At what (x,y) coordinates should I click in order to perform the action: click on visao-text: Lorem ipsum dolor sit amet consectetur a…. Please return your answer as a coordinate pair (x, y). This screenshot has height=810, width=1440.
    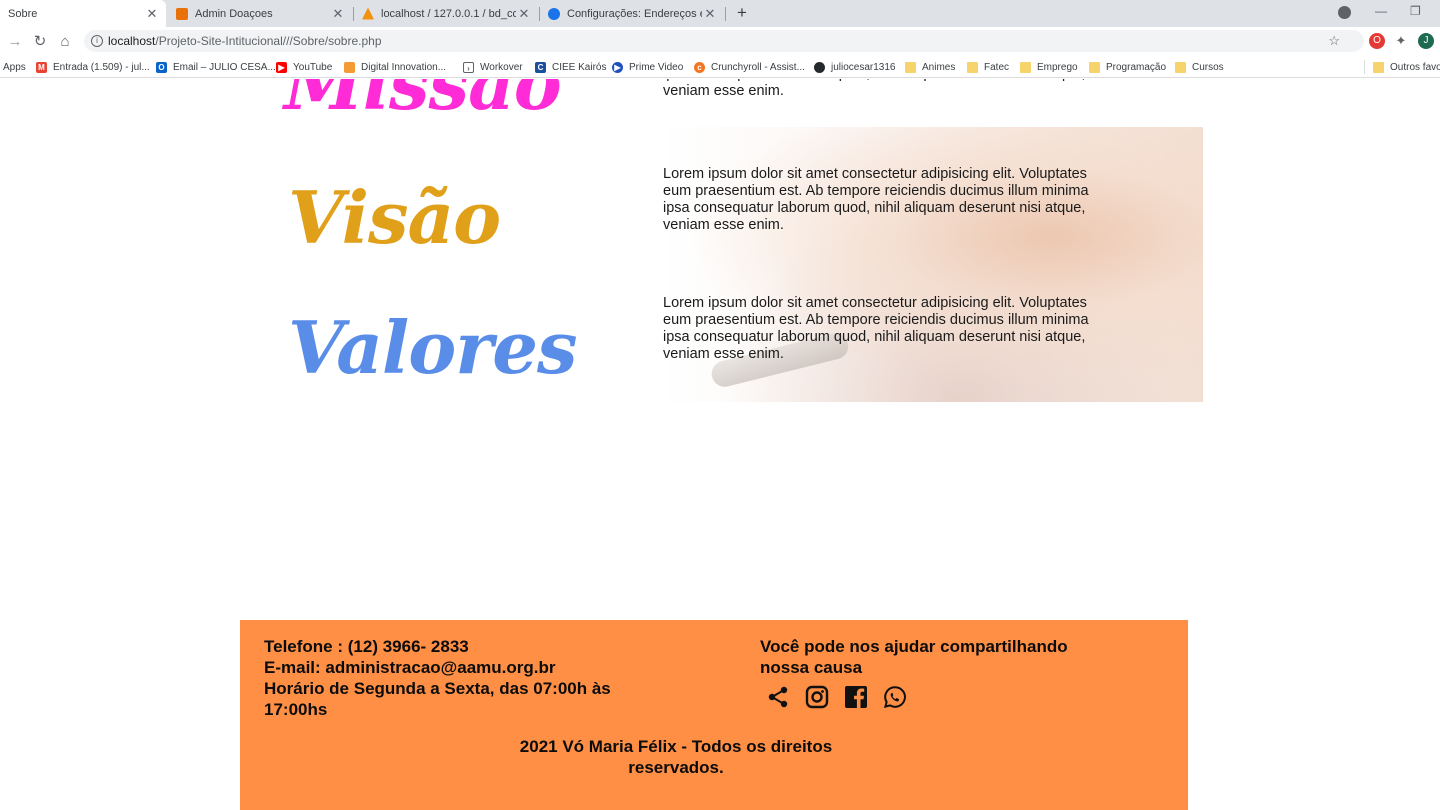
    Looking at the image, I should click on (876, 199).